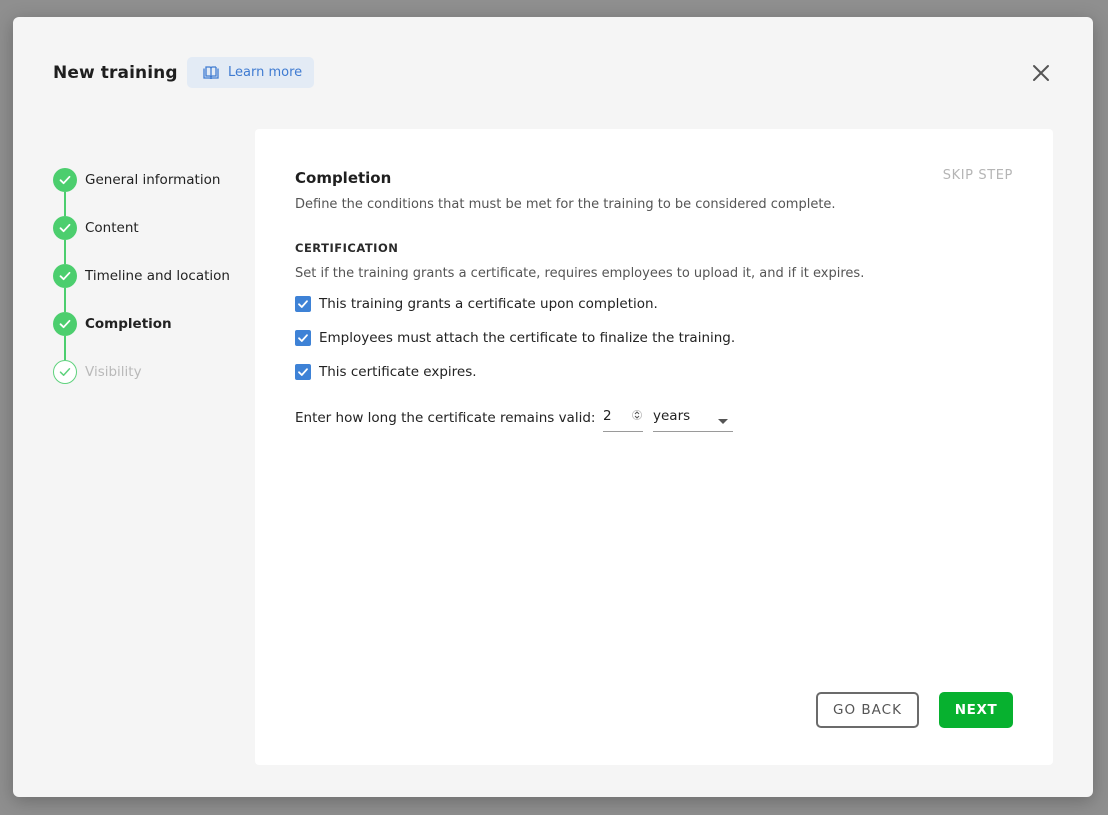  What do you see at coordinates (153, 180) in the screenshot?
I see `step-label: General information` at bounding box center [153, 180].